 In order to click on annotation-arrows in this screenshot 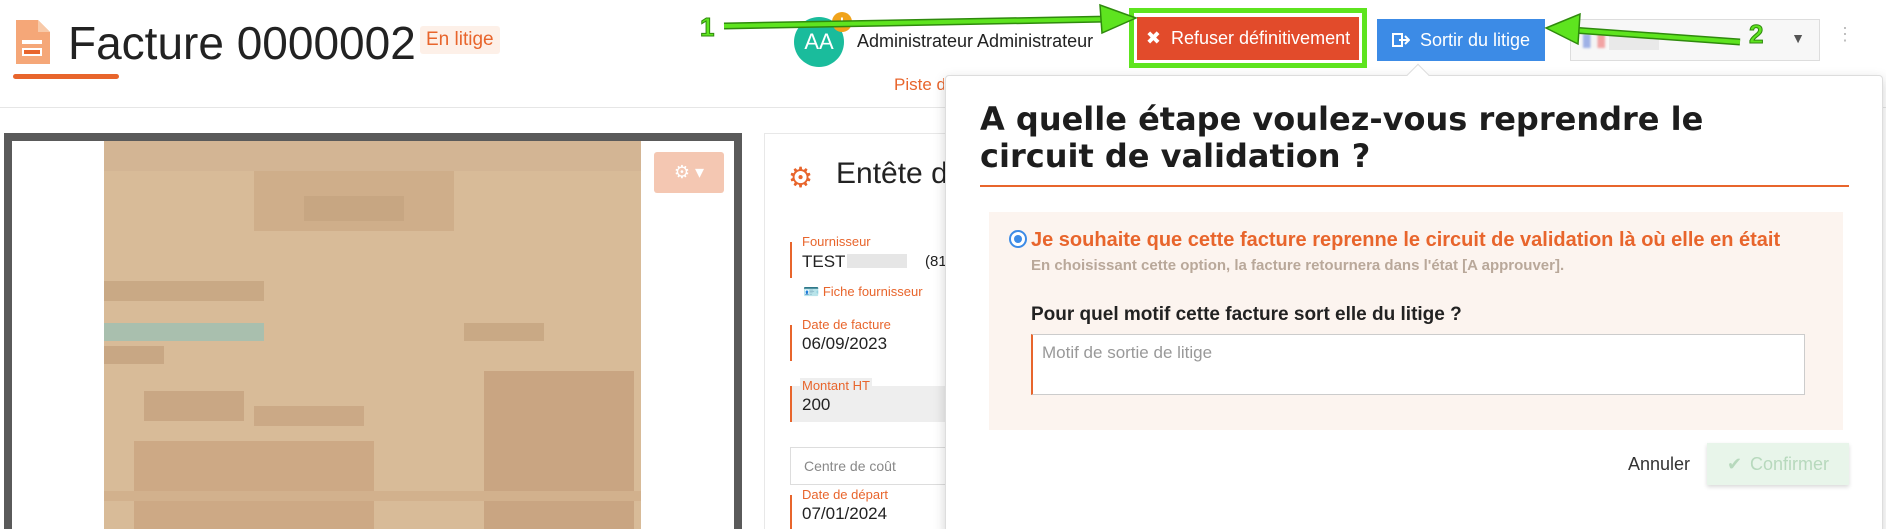, I will do `click(1232, 24)`.